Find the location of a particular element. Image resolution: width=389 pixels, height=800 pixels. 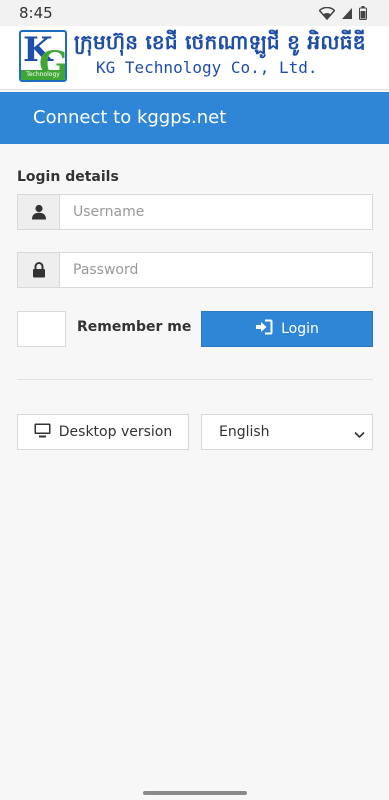

form-divider is located at coordinates (195, 379).